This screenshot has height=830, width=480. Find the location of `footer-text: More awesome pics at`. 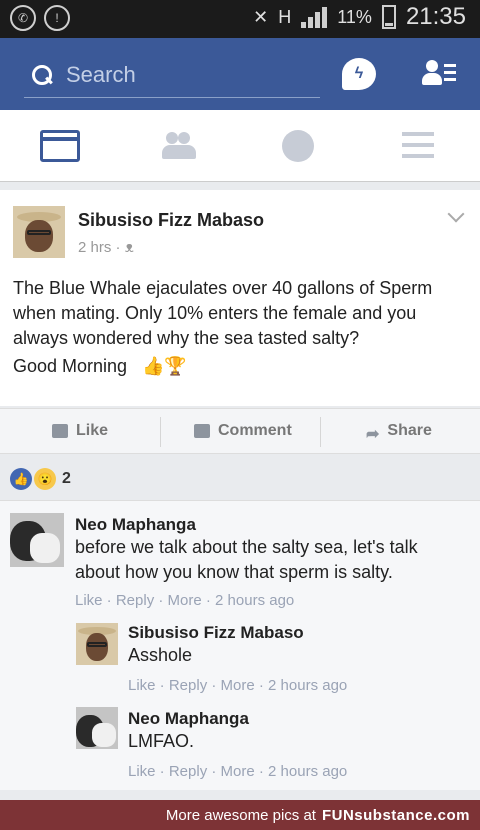

footer-text: More awesome pics at is located at coordinates (240, 815).